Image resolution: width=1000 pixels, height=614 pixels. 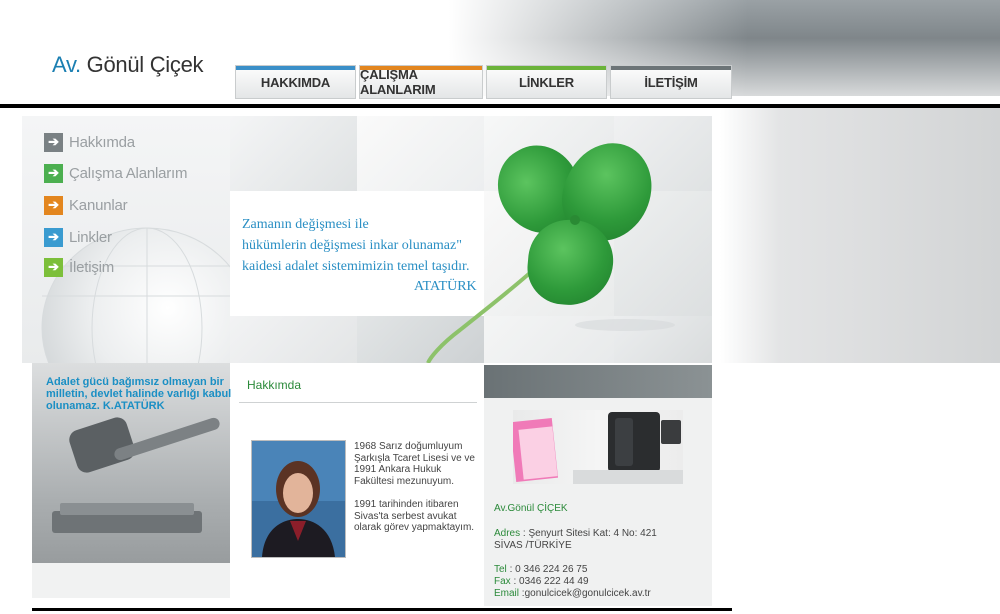 What do you see at coordinates (98, 205) in the screenshot?
I see `side-menu-label: Kanunlar` at bounding box center [98, 205].